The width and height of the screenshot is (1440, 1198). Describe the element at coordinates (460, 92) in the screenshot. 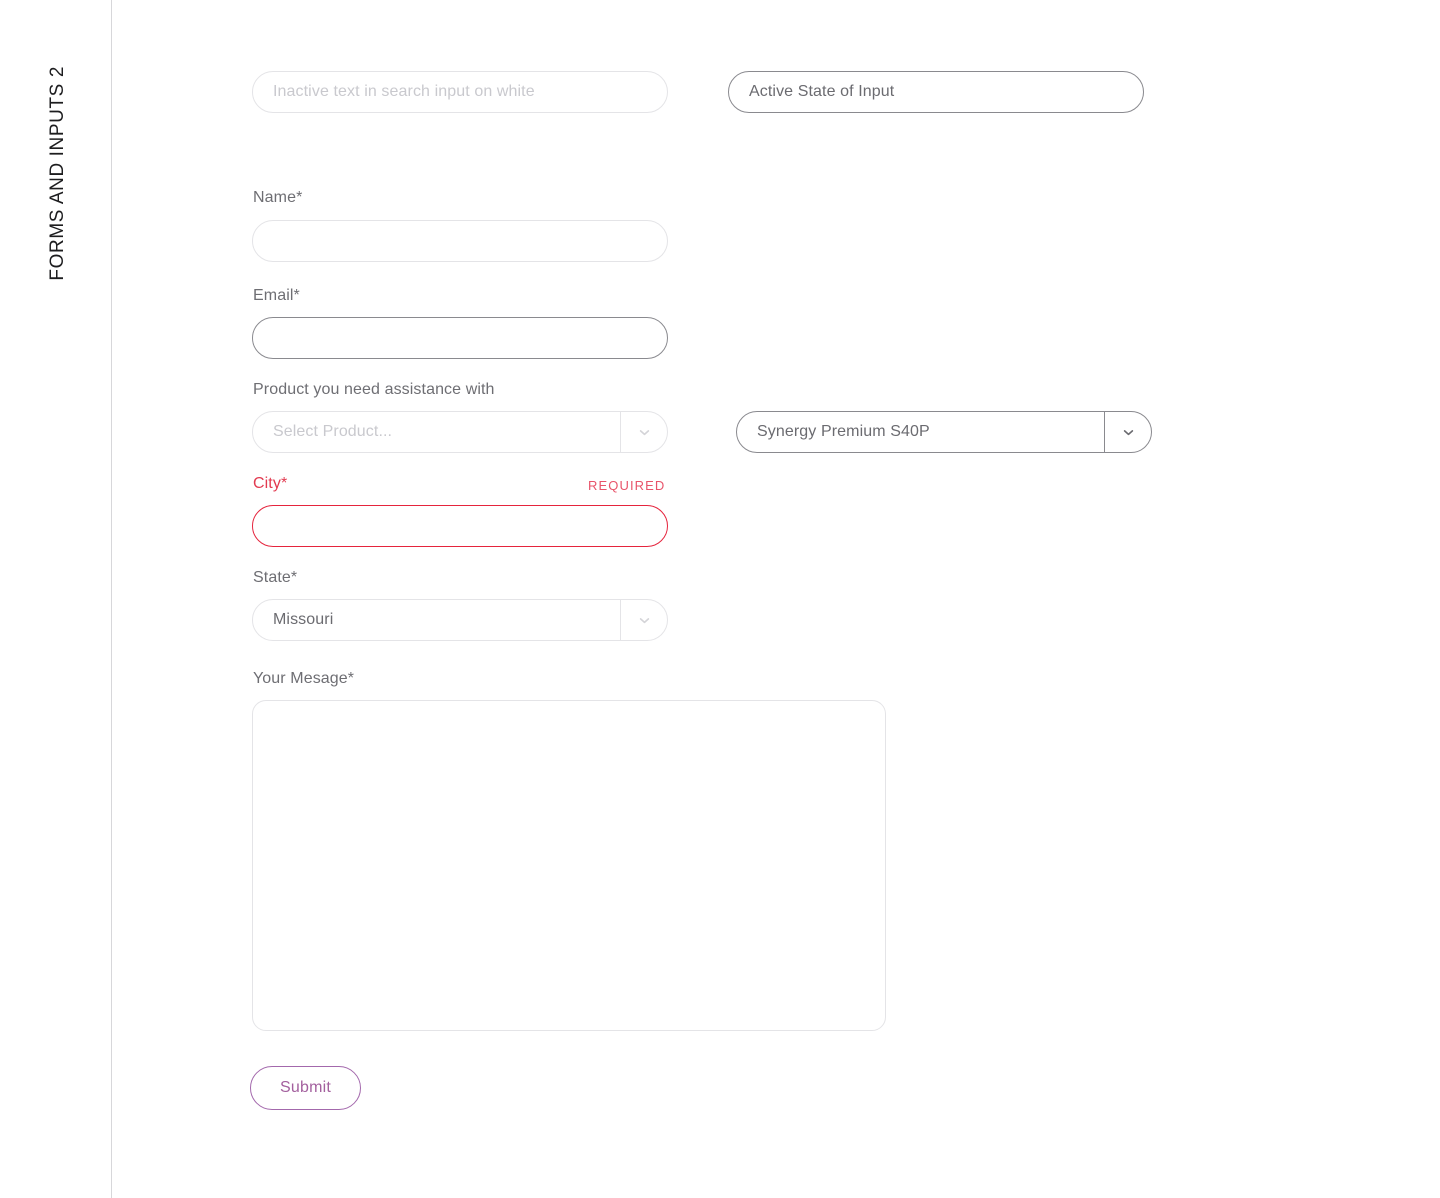

I see `search-input-inactive: Inactive text in search input on white` at that location.